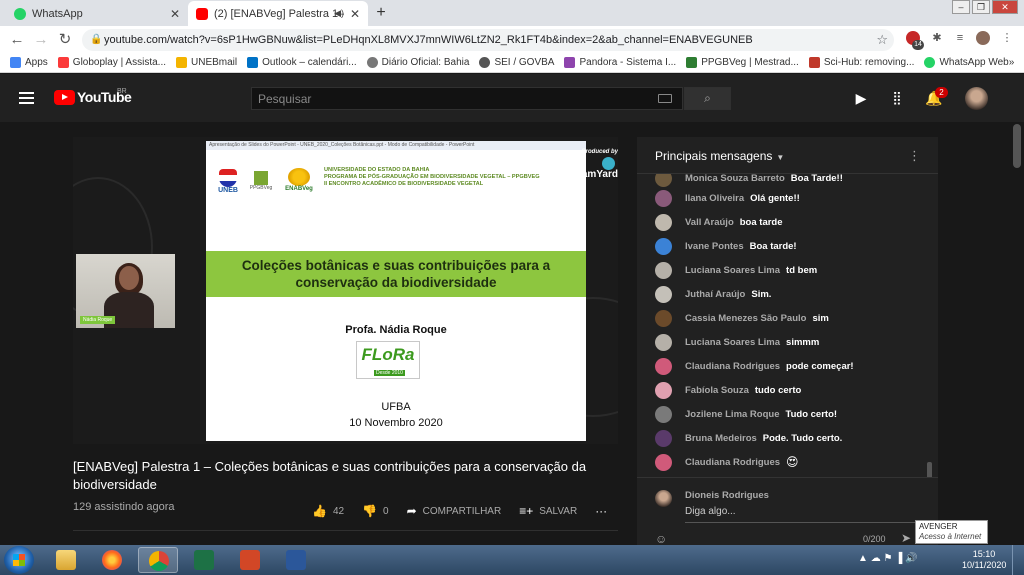 The width and height of the screenshot is (1024, 575). I want to click on youtube-logo-icon, so click(64, 97).